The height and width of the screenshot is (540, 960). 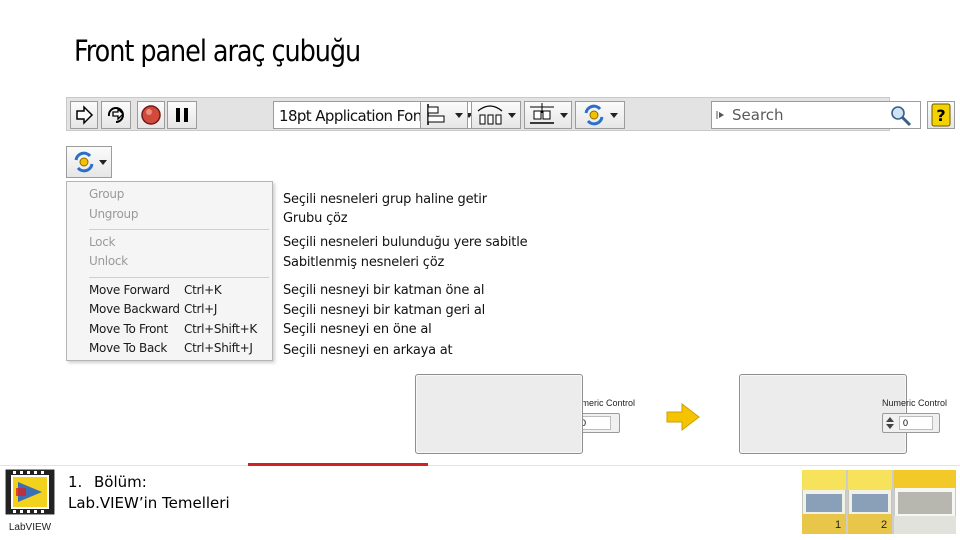 I want to click on description-move-to-back: Seçili nesneyi en arkaya at, so click(x=368, y=350).